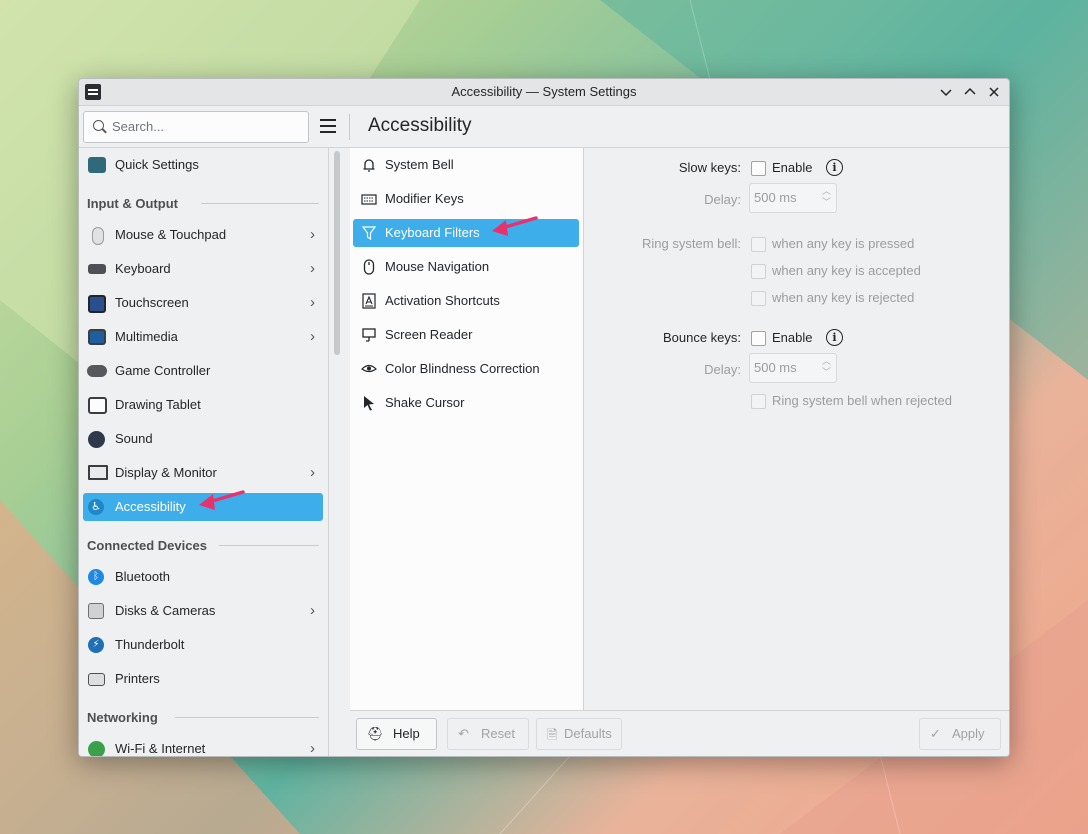 This screenshot has width=1088, height=834. What do you see at coordinates (498, 733) in the screenshot?
I see `reset-button-label: Reset` at bounding box center [498, 733].